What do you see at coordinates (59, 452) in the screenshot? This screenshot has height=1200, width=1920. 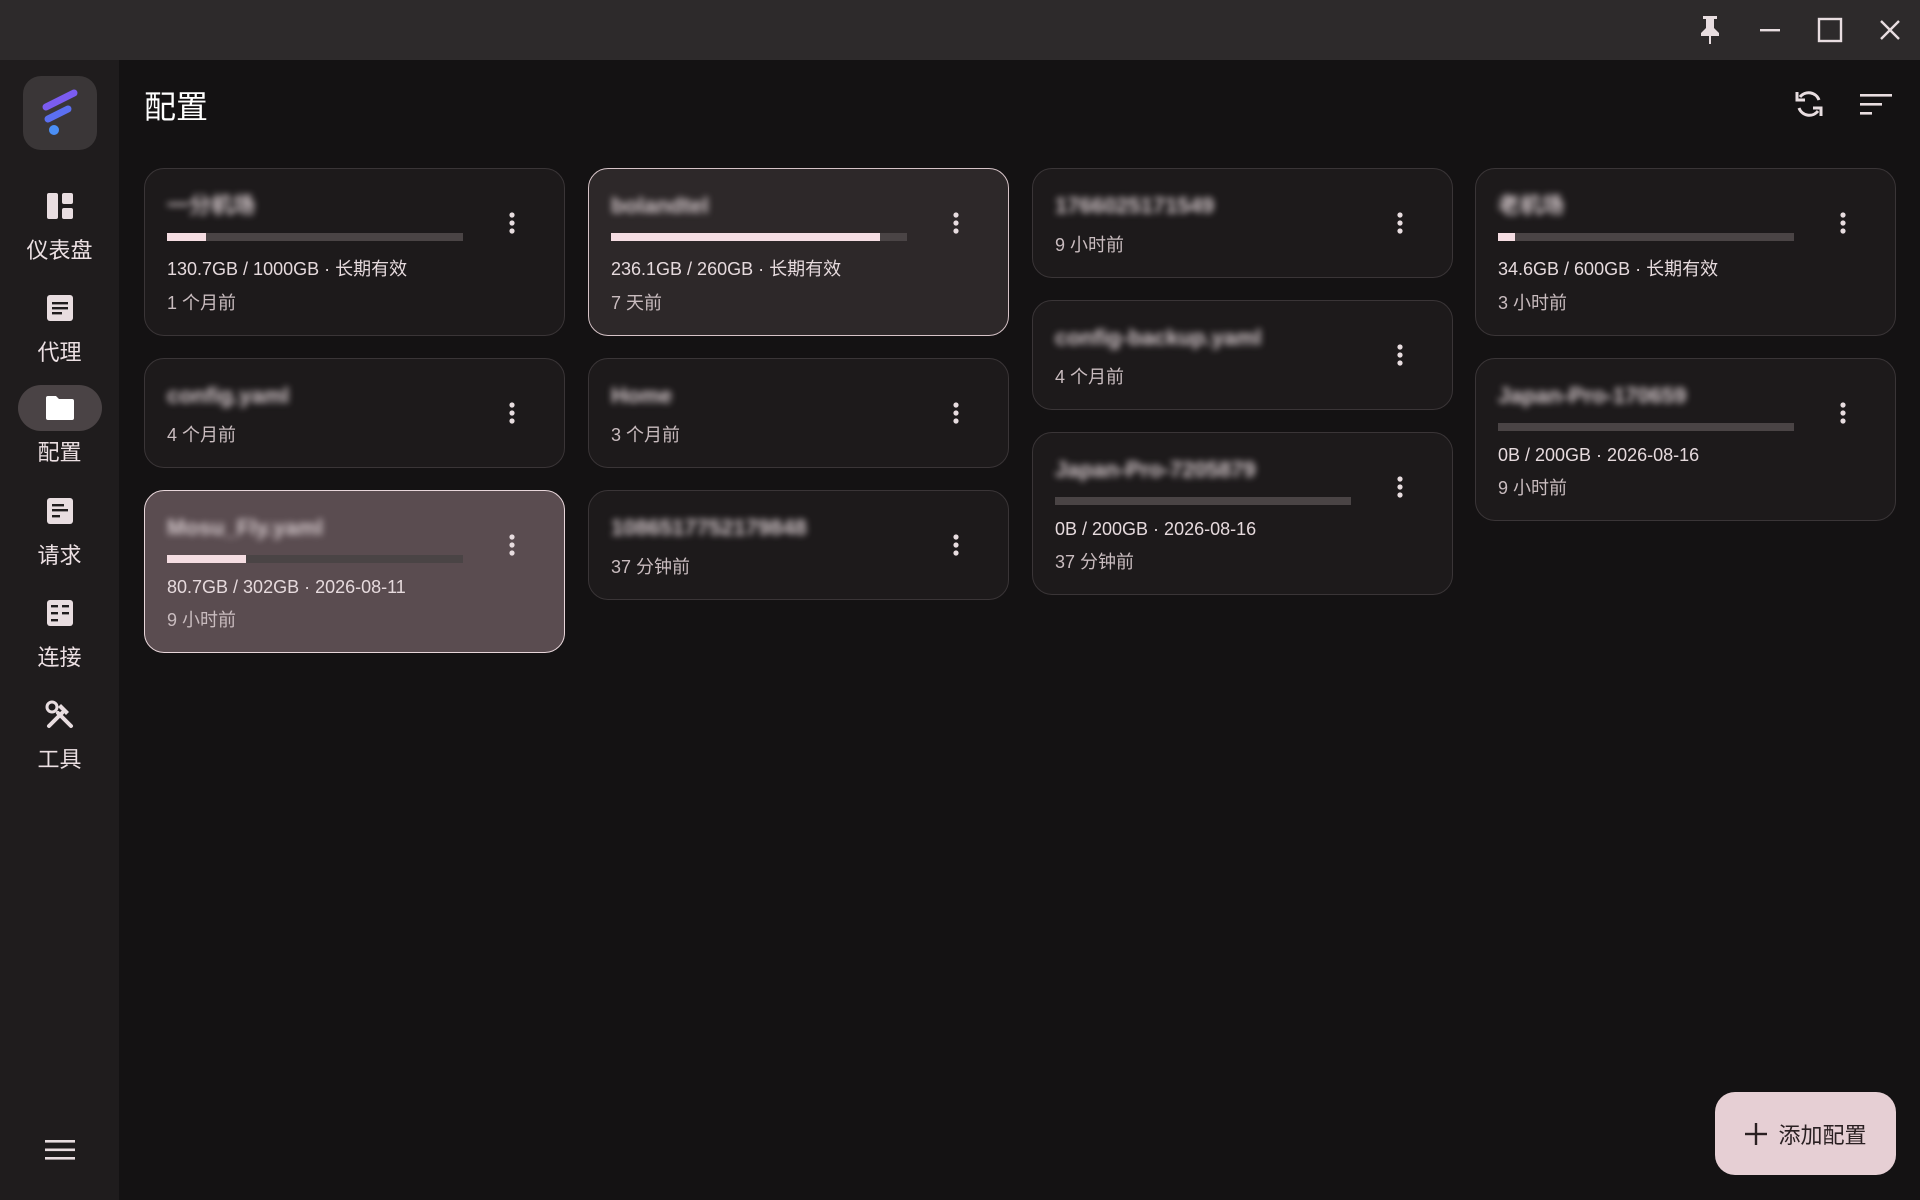 I see `sidebar-item-label: 配置` at bounding box center [59, 452].